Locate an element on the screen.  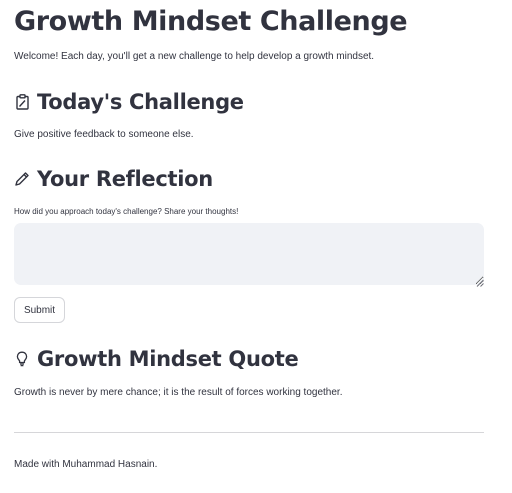
resize-grip-icon is located at coordinates (480, 280).